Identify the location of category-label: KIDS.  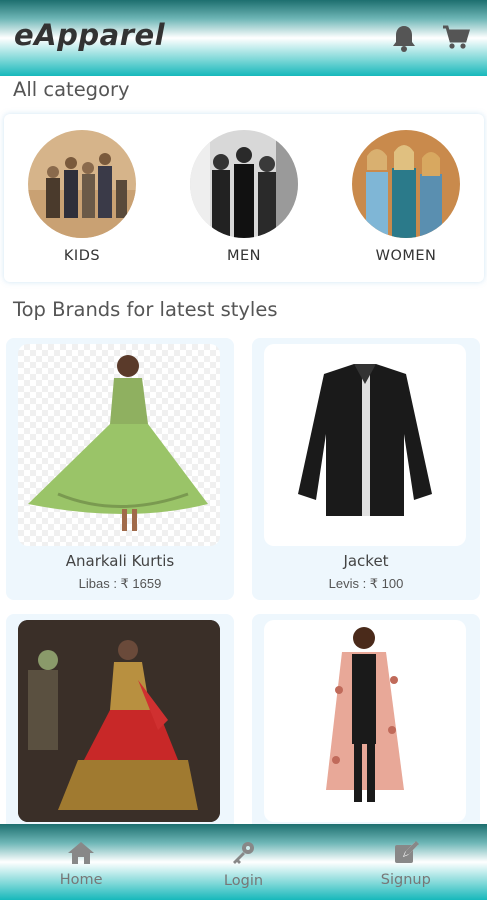
(82, 256).